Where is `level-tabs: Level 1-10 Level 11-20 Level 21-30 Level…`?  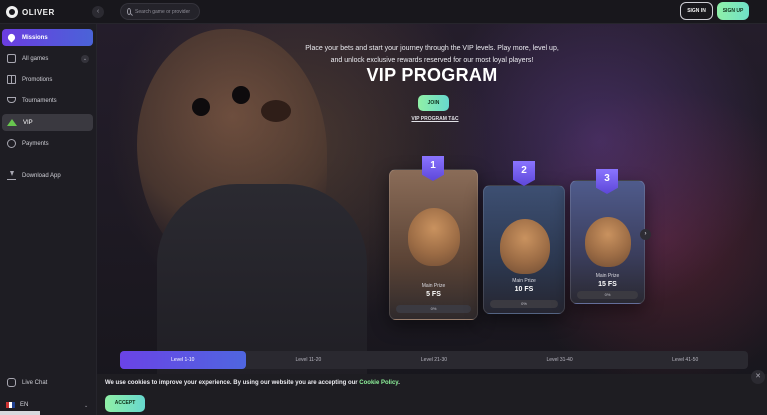 level-tabs: Level 1-10 Level 11-20 Level 21-30 Level… is located at coordinates (434, 360).